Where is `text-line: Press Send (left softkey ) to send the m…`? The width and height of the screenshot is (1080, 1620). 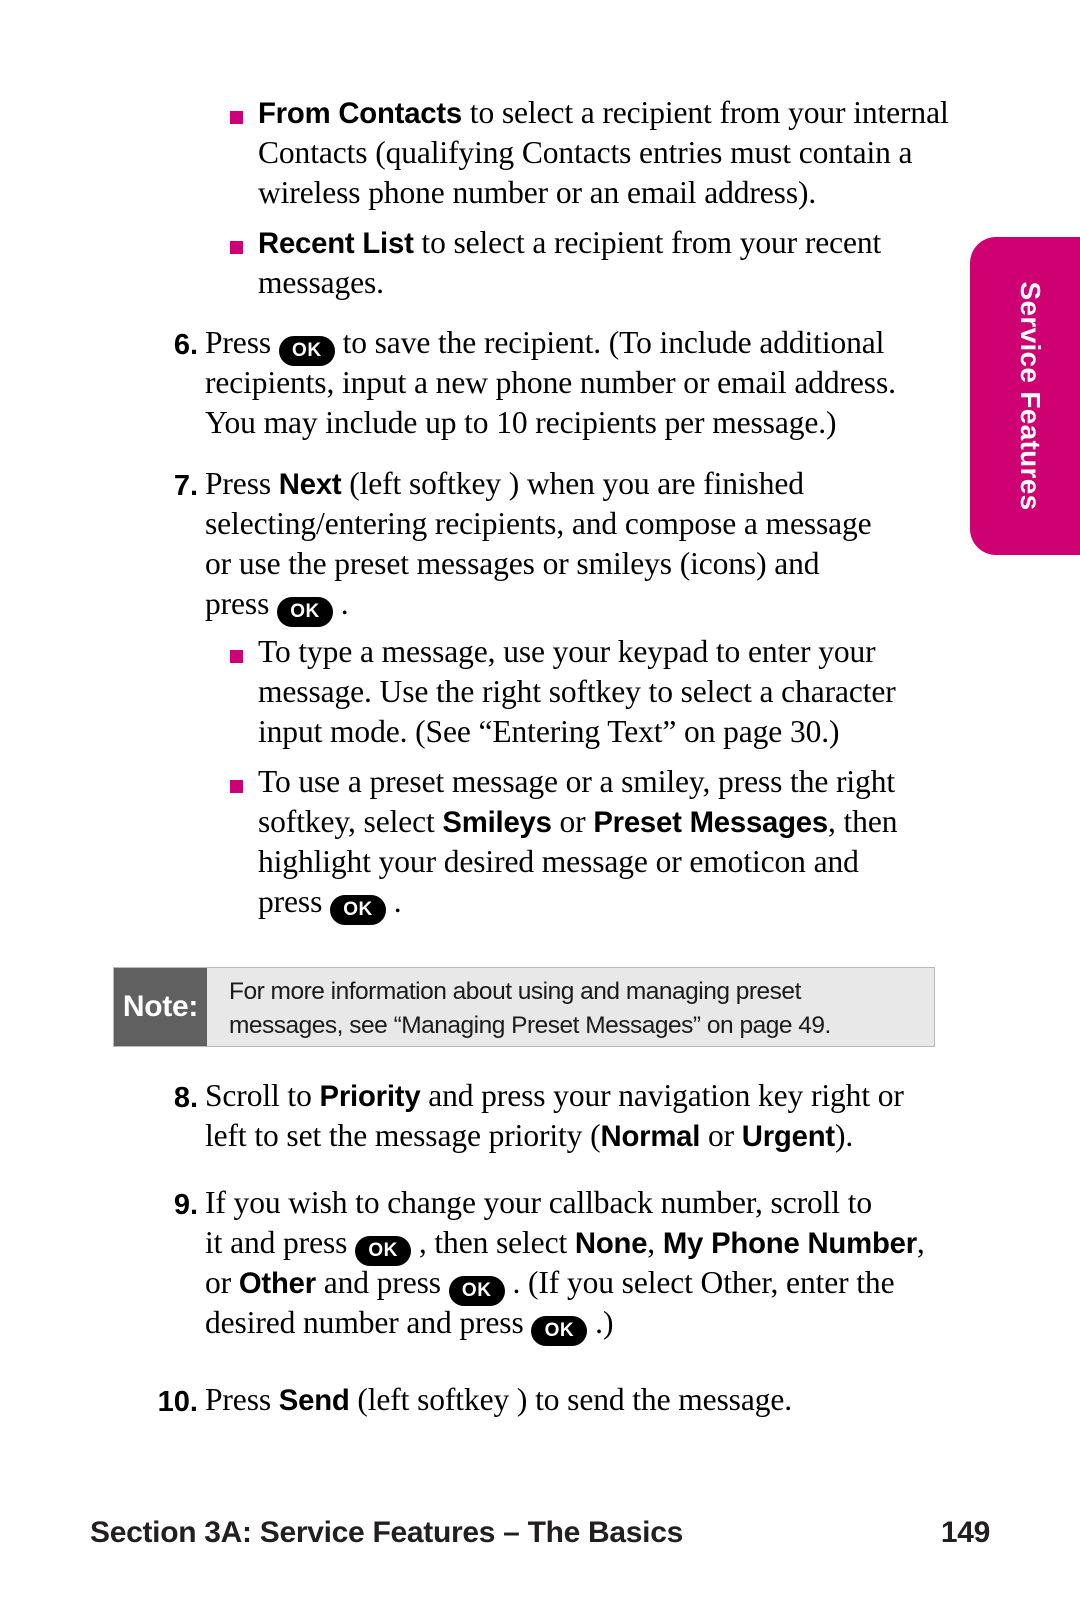
text-line: Press Send (left softkey ) to send the m… is located at coordinates (499, 1399).